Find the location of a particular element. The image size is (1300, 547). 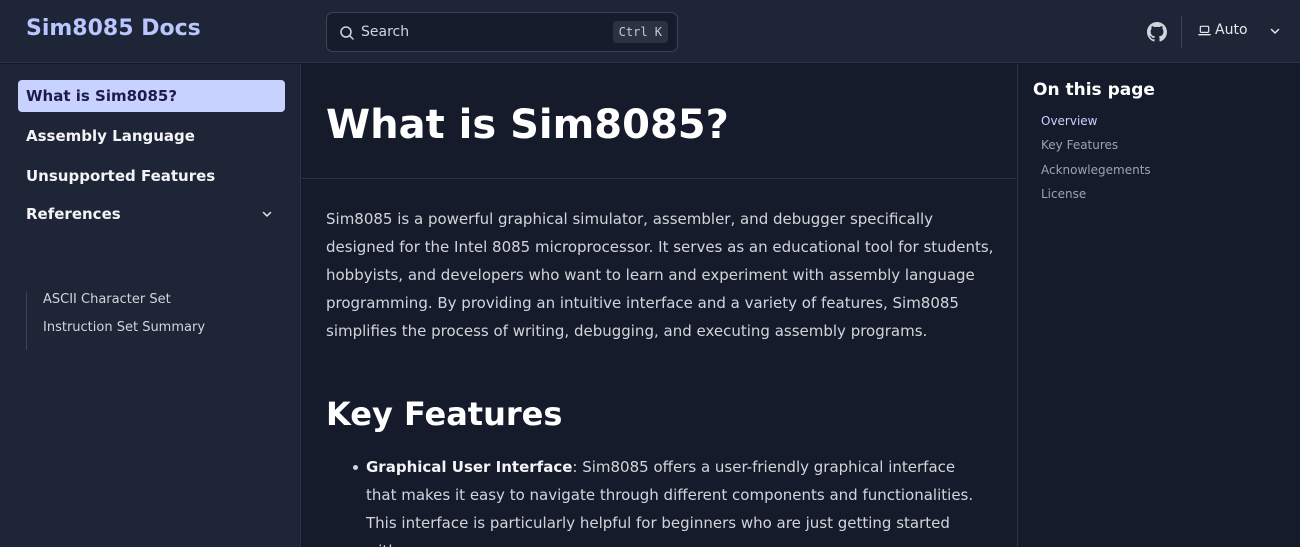

sidebar-item-label: References is located at coordinates (73, 214).